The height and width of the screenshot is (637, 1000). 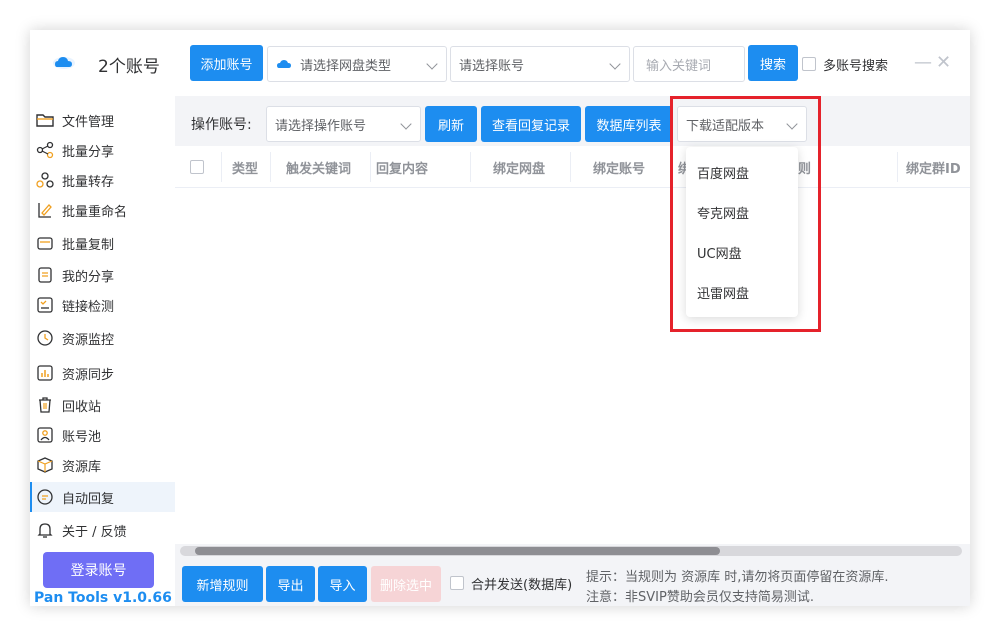 I want to click on sidebar-item-label: 账号池, so click(x=82, y=437).